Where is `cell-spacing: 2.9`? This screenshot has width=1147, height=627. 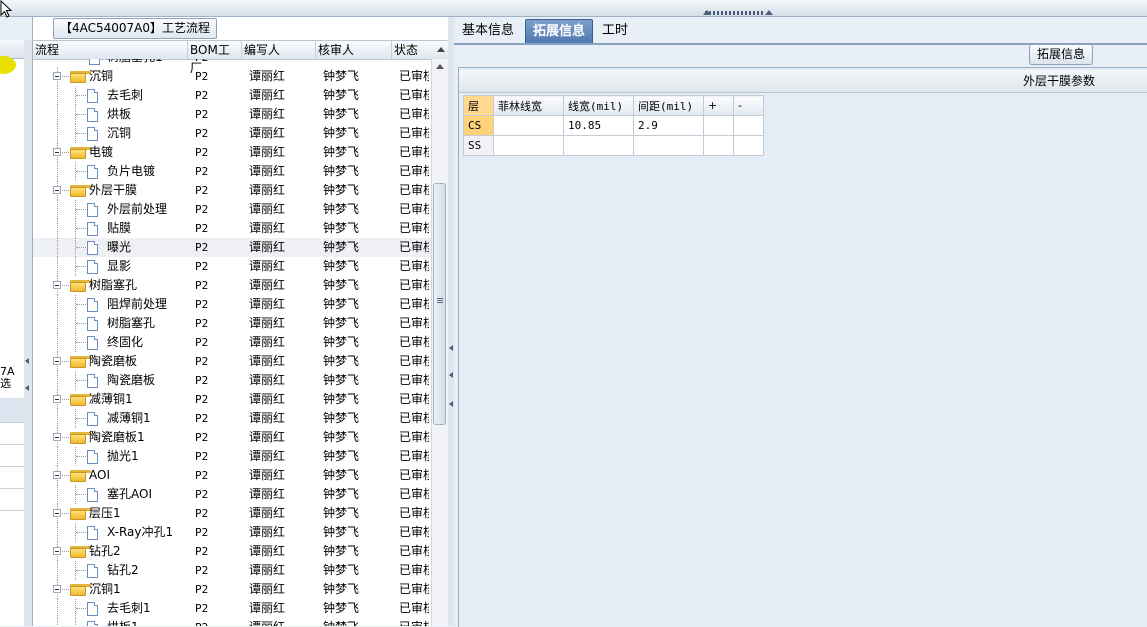
cell-spacing: 2.9 is located at coordinates (668, 125).